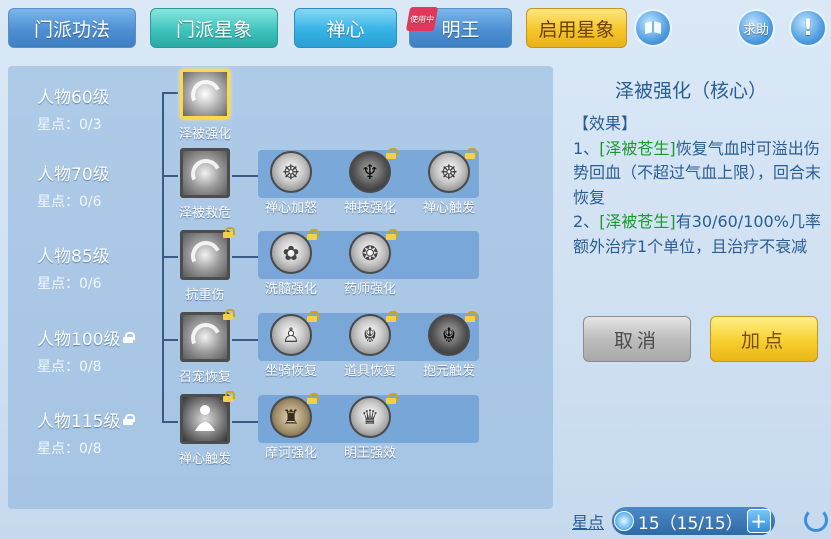 This screenshot has width=831, height=539. I want to click on warrior-monk-icon: ♜, so click(291, 417).